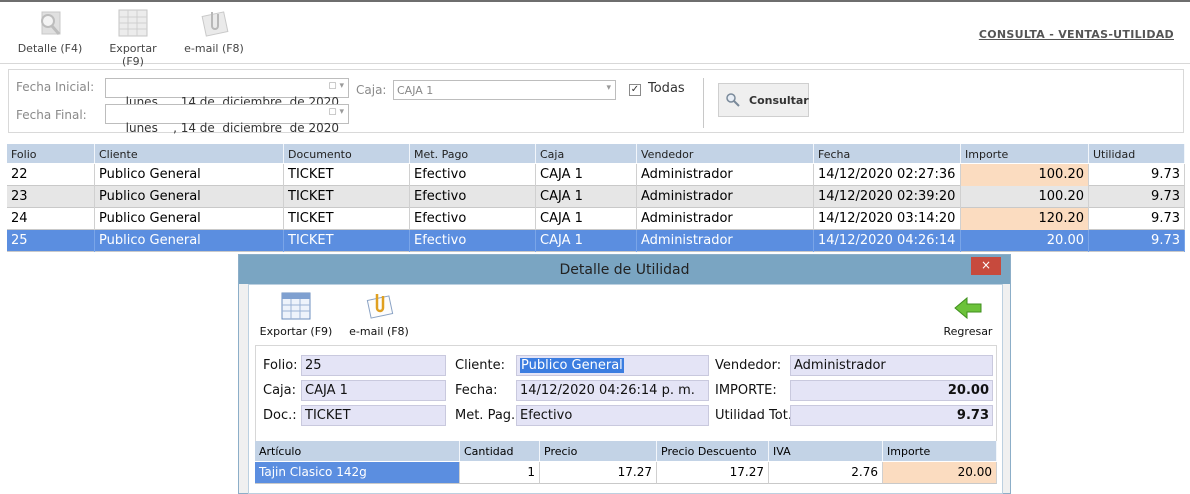 This screenshot has width=1190, height=494. I want to click on table-cell: 2.76, so click(826, 473).